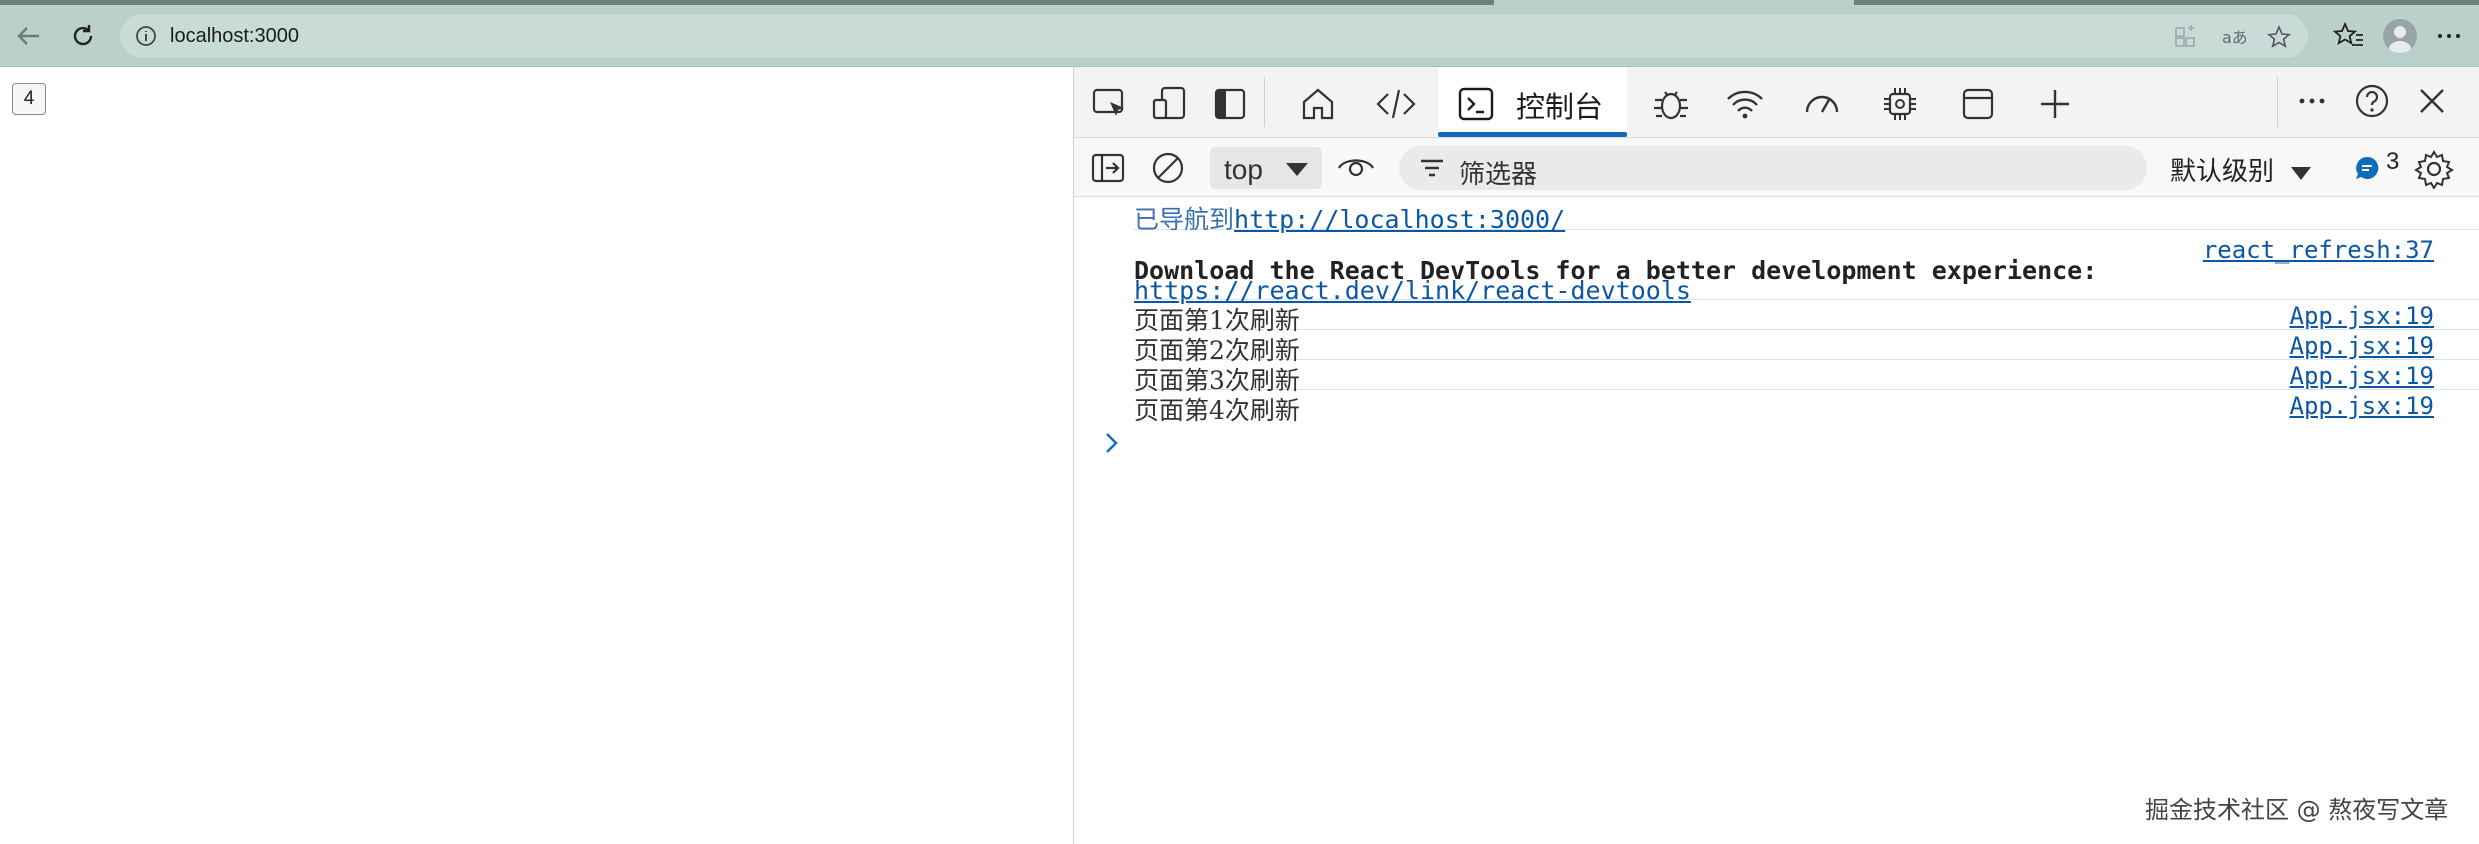 The image size is (2479, 844). What do you see at coordinates (2432, 101) in the screenshot?
I see `close-icon` at bounding box center [2432, 101].